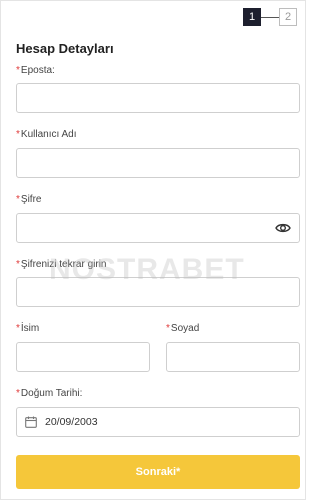  I want to click on birth-date-label-text: Doğum Tarihi:, so click(51, 393).